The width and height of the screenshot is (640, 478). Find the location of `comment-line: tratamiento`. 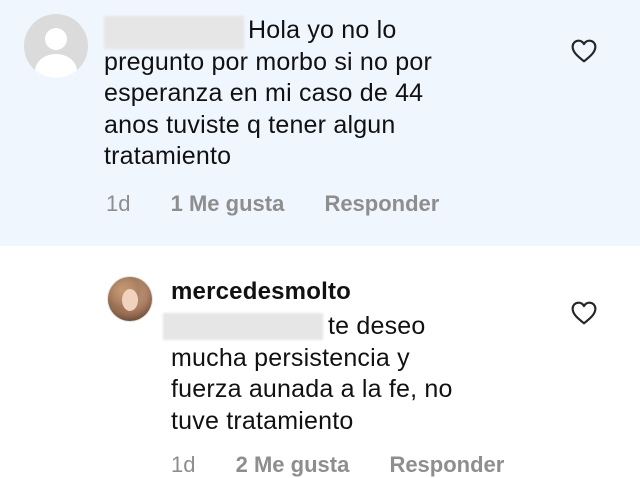

comment-line: tratamiento is located at coordinates (168, 156).